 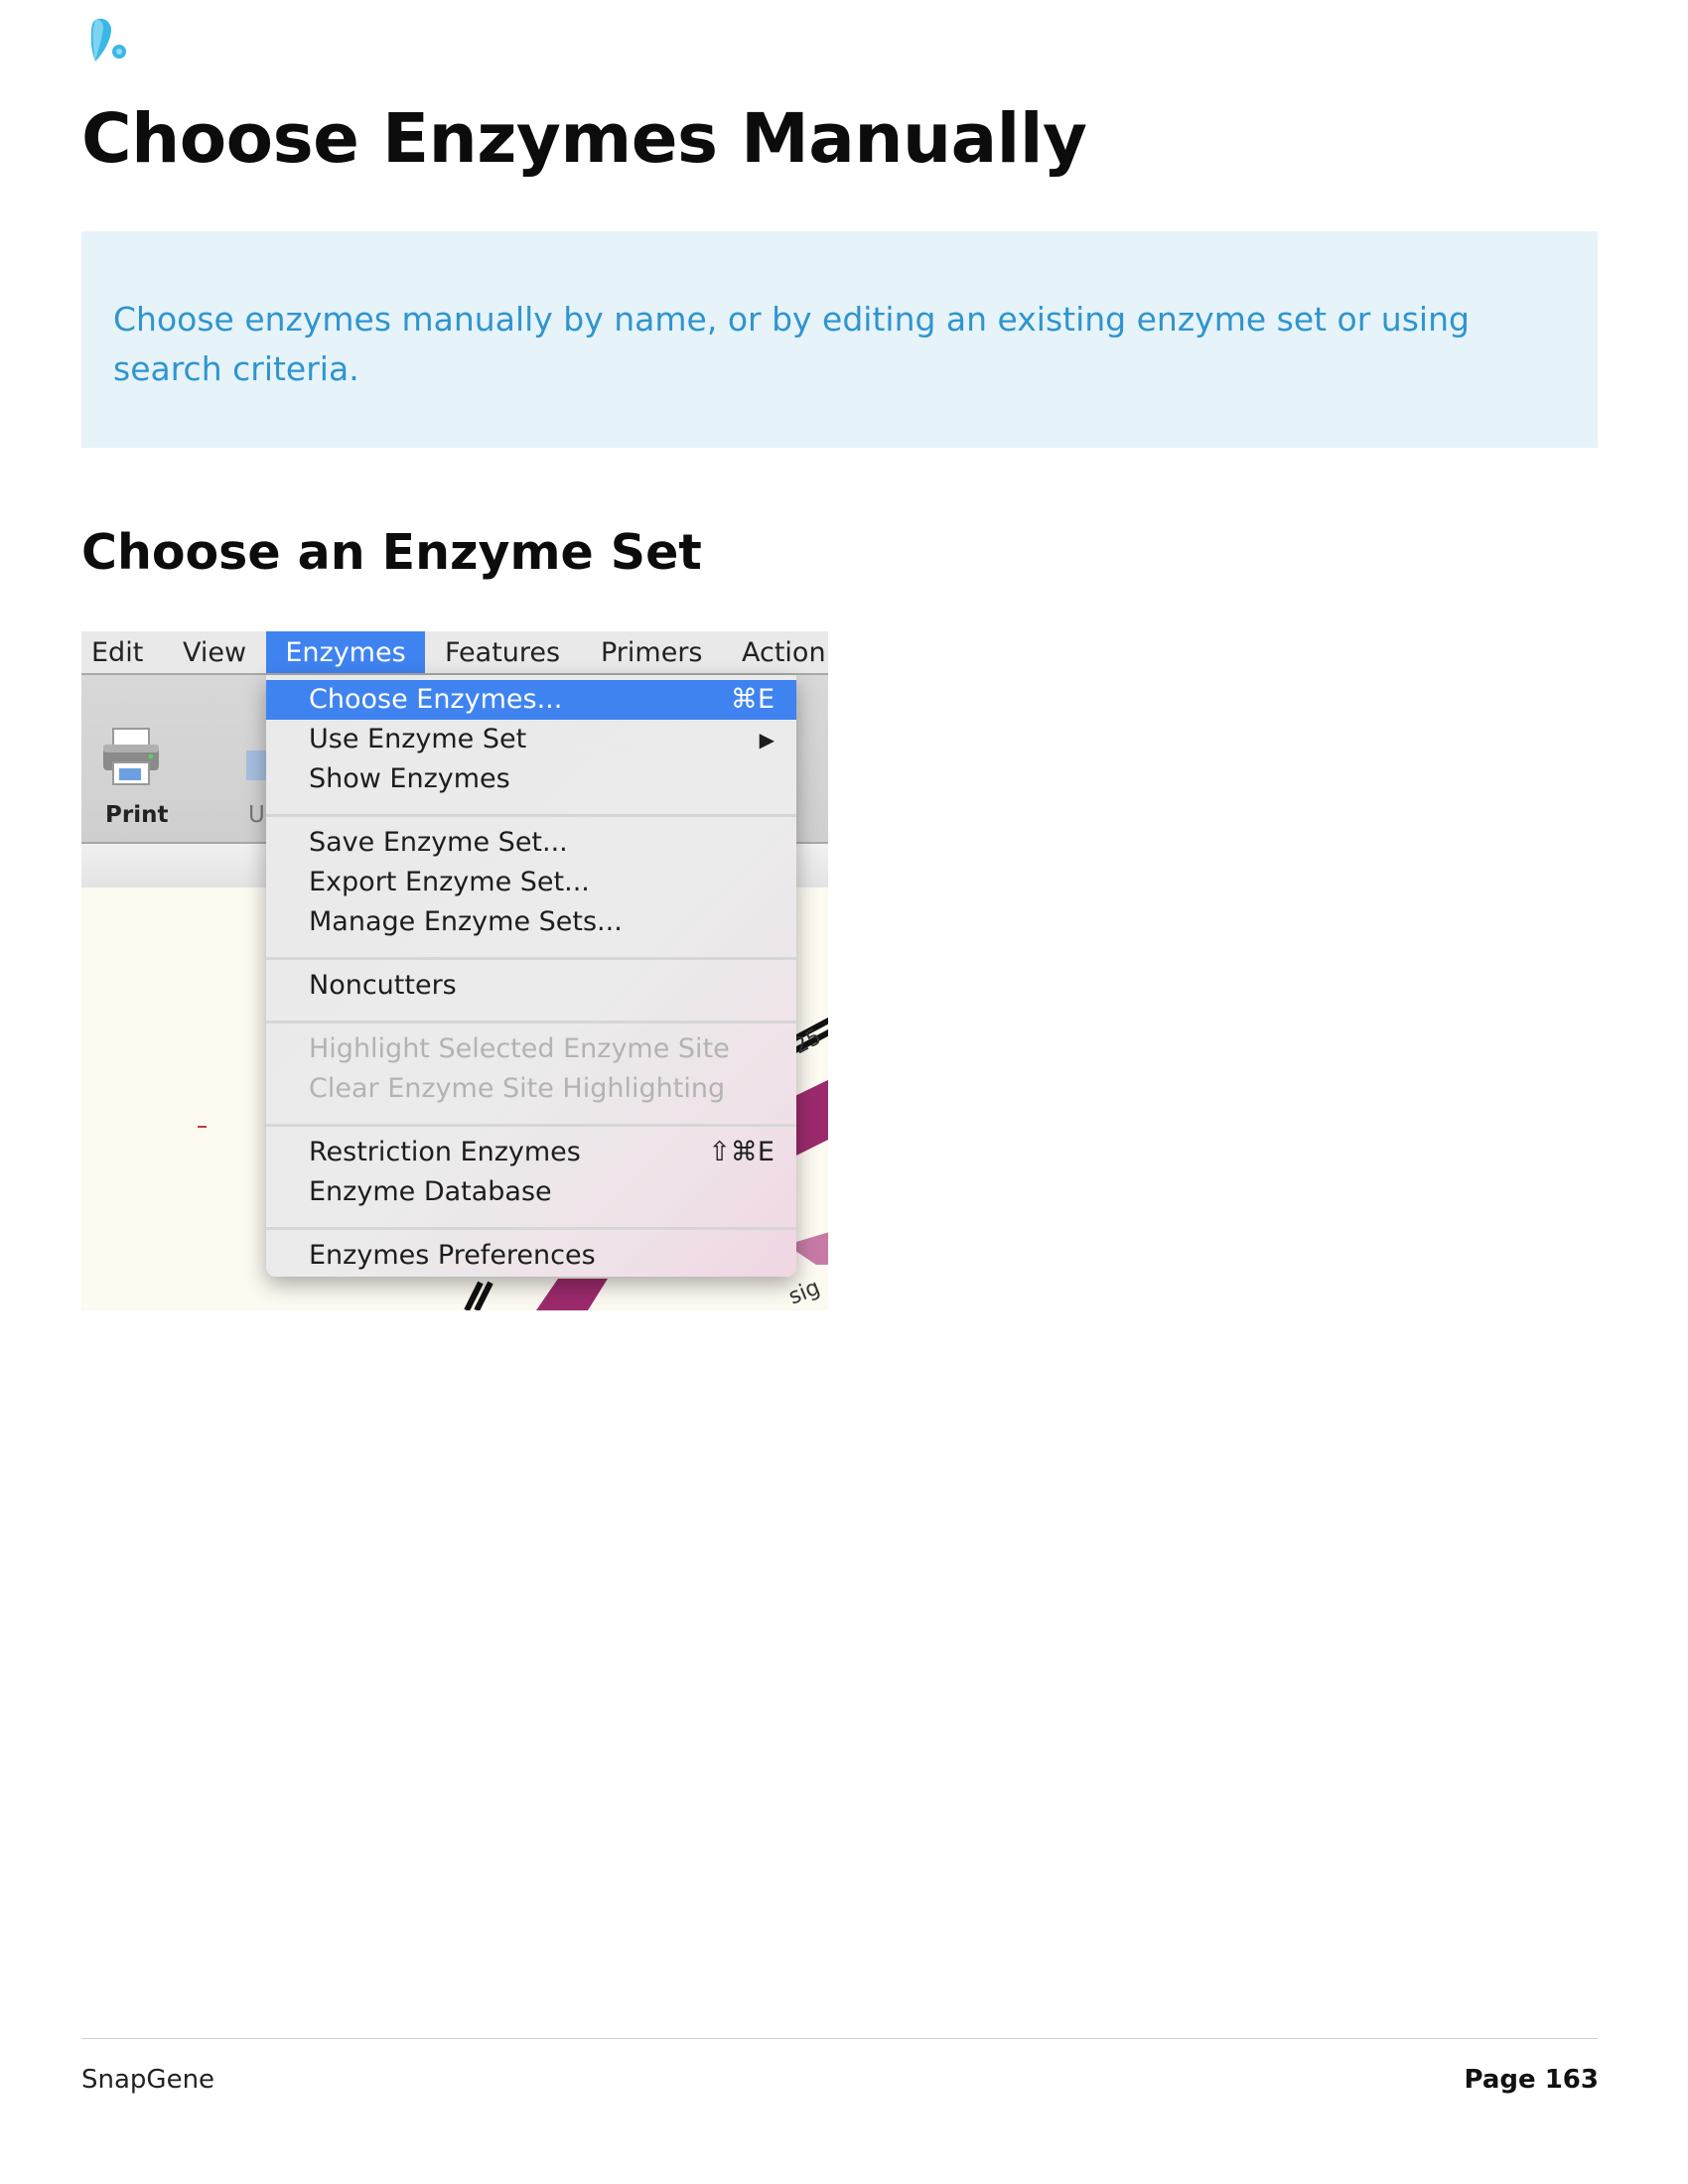 I want to click on print-button-label: Print, so click(x=136, y=815).